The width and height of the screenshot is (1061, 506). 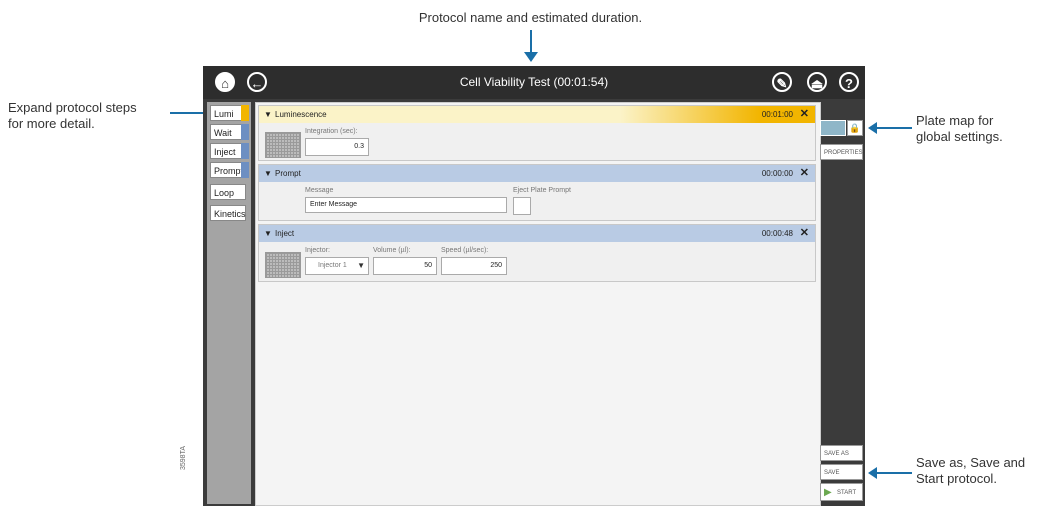 I want to click on callout-expand-steps: Expand protocol steps for more detail., so click(x=72, y=115).